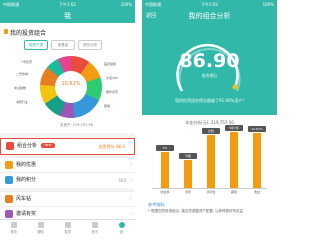  I want to click on bar-category-label: 风险, so click(187, 192).